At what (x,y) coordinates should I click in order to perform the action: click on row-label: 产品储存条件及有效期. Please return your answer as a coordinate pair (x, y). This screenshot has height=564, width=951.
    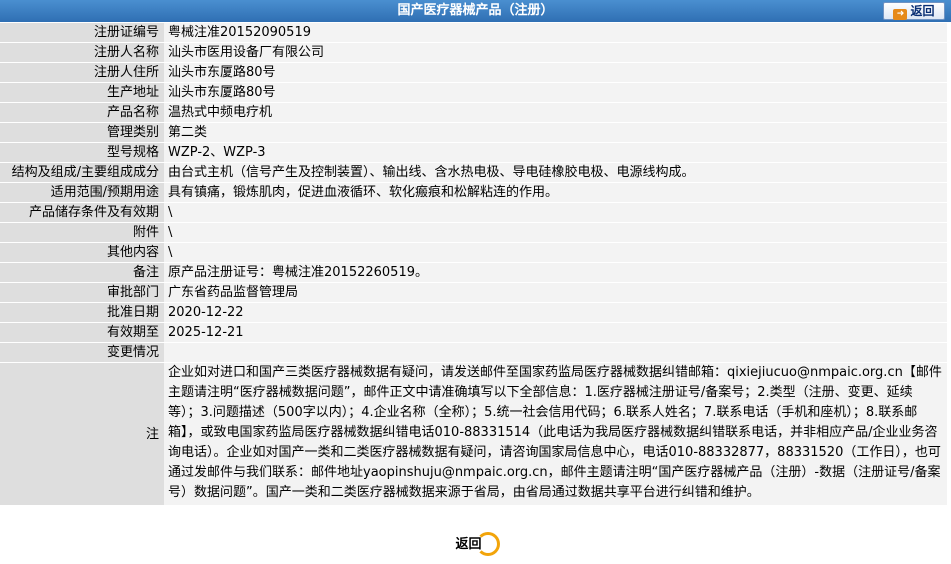
    Looking at the image, I should click on (82, 212).